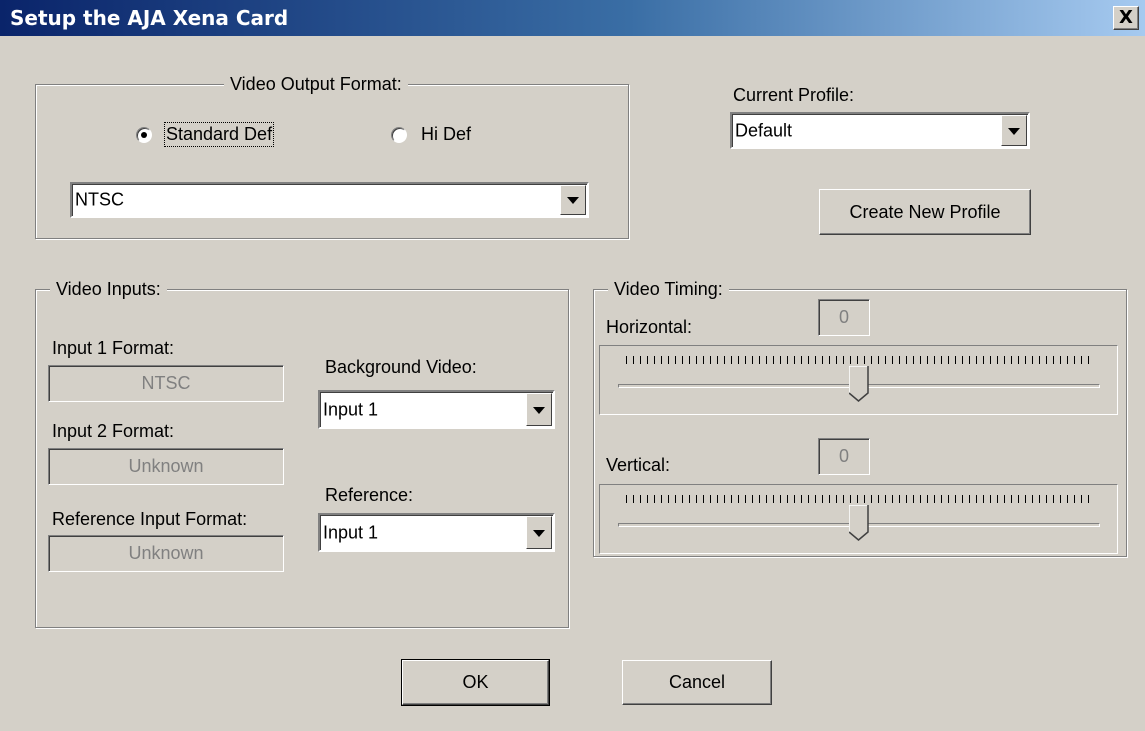 Image resolution: width=1145 pixels, height=731 pixels. What do you see at coordinates (329, 200) in the screenshot?
I see `video-format-select: NTSC` at bounding box center [329, 200].